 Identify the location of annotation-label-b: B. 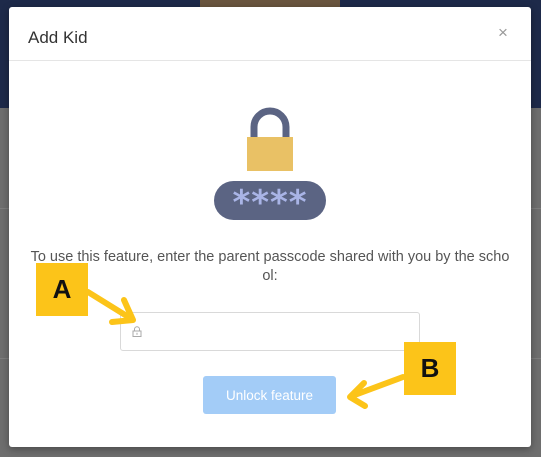
(430, 368).